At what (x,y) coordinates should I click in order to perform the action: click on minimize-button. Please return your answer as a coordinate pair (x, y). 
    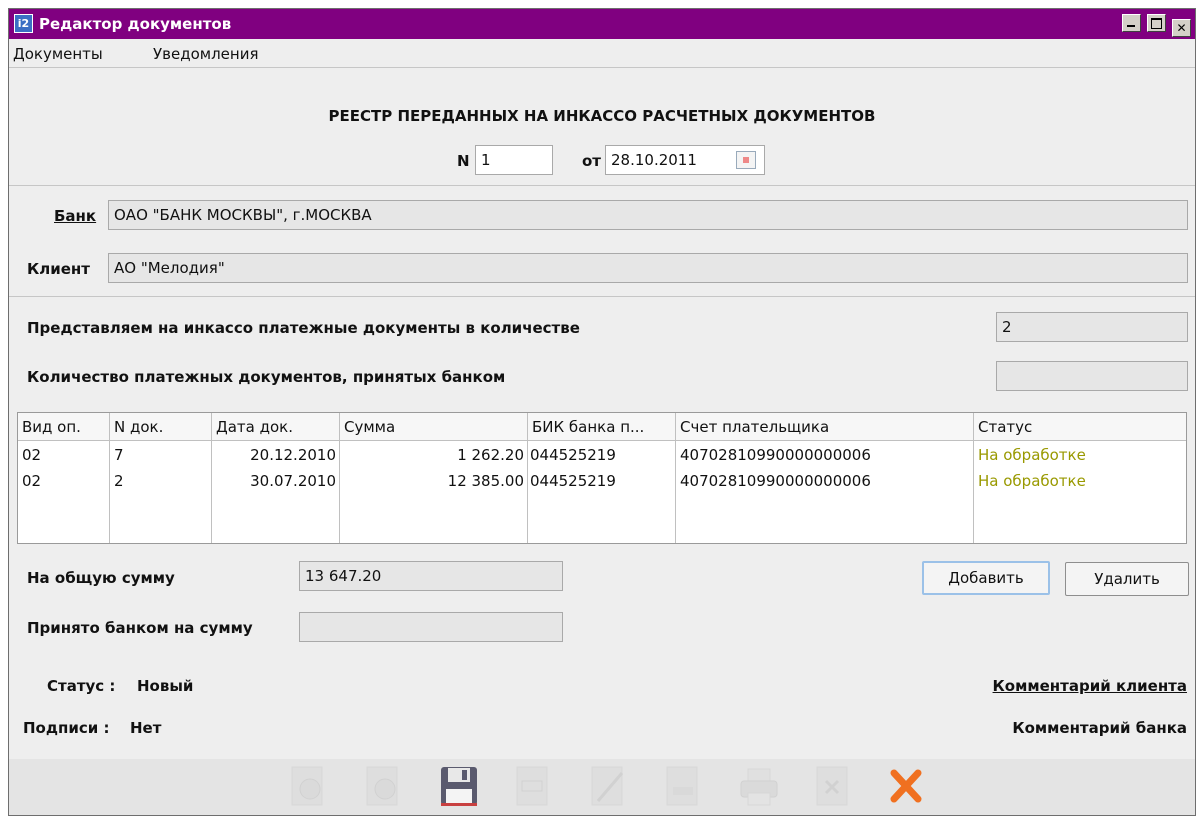
    Looking at the image, I should click on (1131, 23).